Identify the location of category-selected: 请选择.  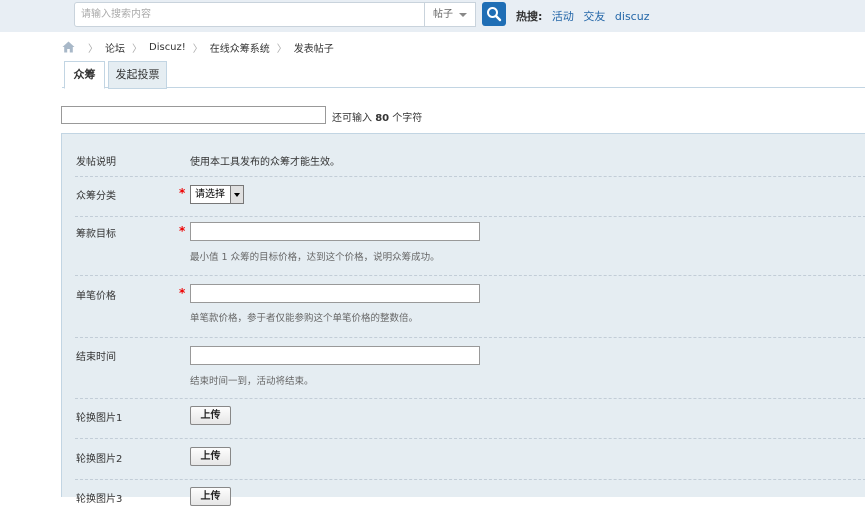
(210, 194).